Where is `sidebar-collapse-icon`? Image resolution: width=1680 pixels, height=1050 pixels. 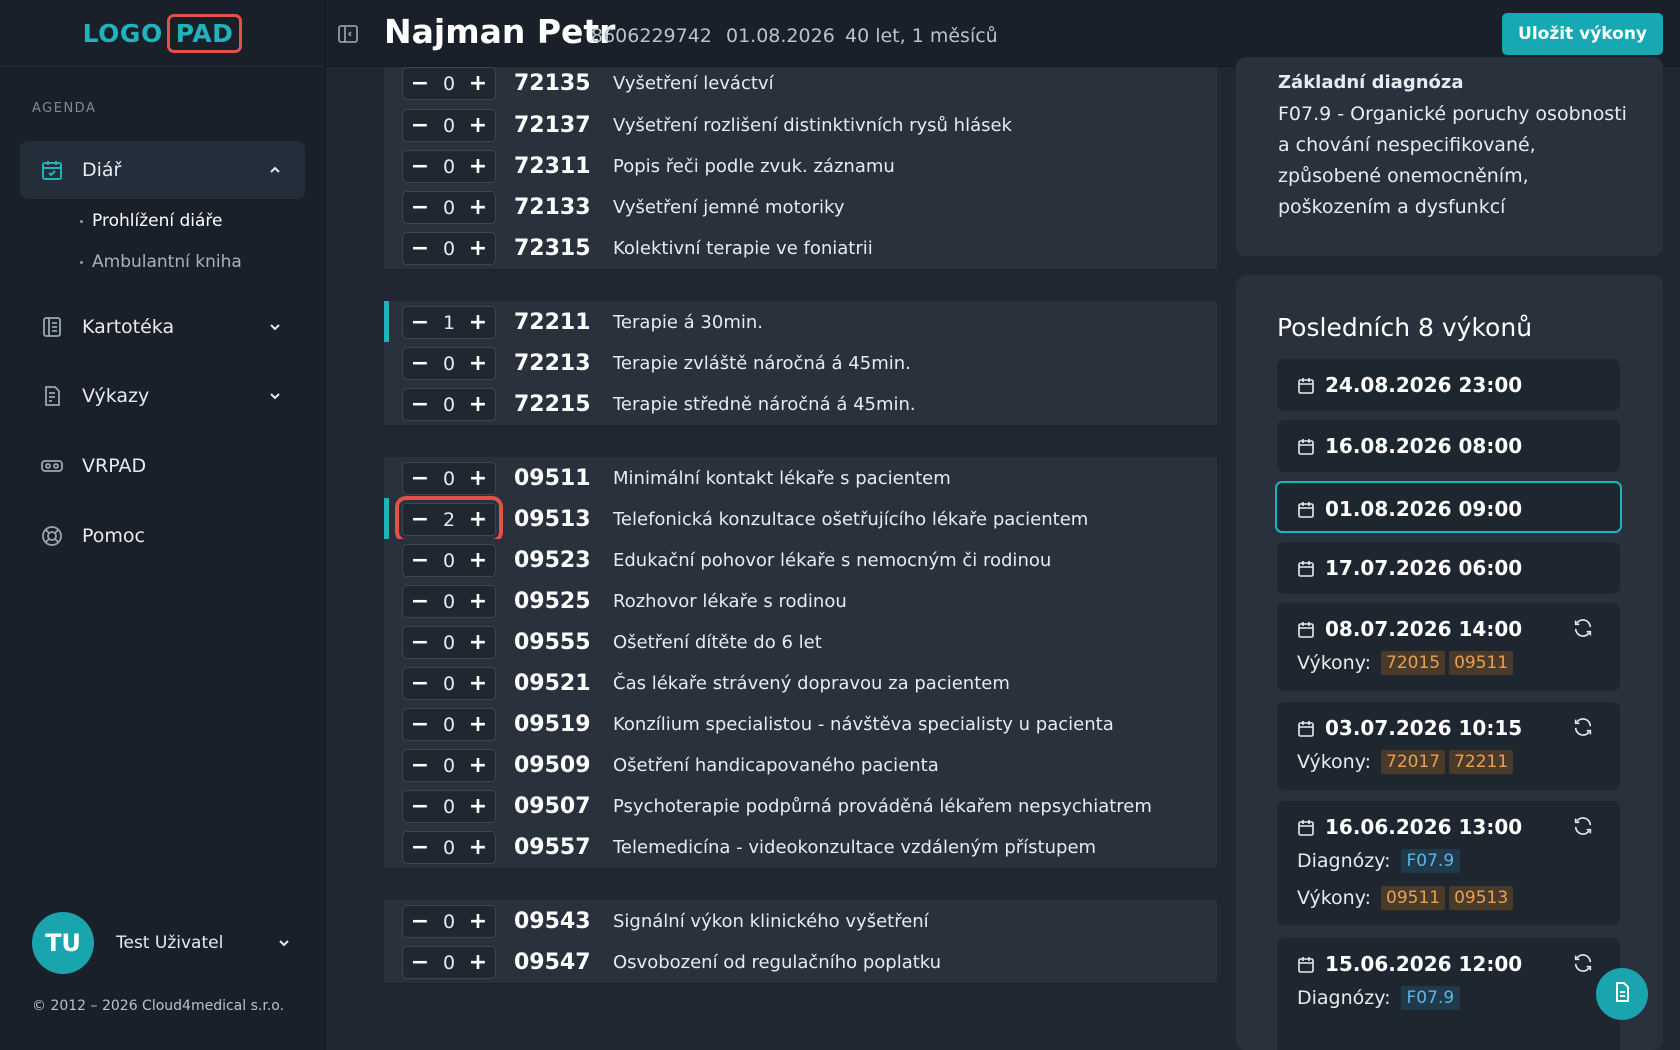
sidebar-collapse-icon is located at coordinates (348, 34).